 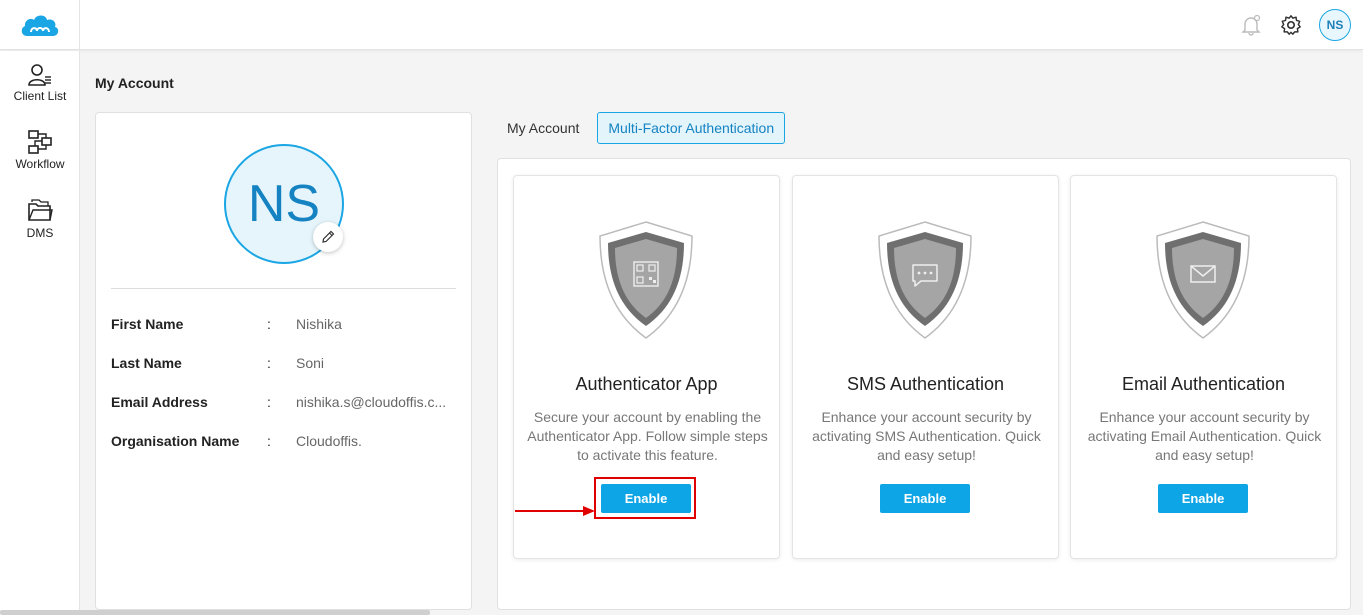 What do you see at coordinates (40, 210) in the screenshot?
I see `folder-icon` at bounding box center [40, 210].